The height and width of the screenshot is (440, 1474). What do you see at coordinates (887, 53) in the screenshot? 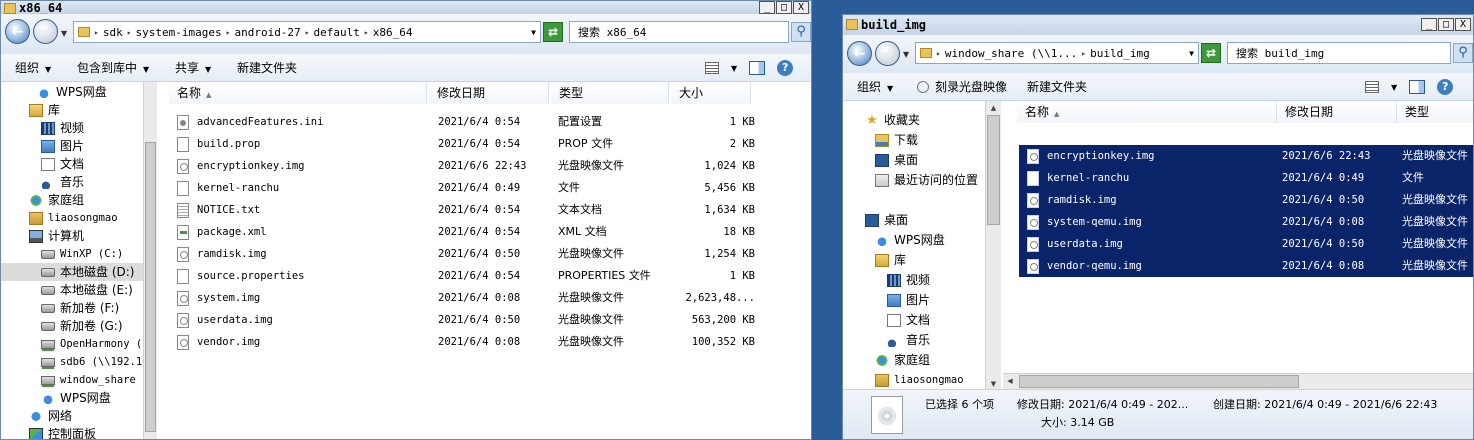
I see `forward-button: →` at bounding box center [887, 53].